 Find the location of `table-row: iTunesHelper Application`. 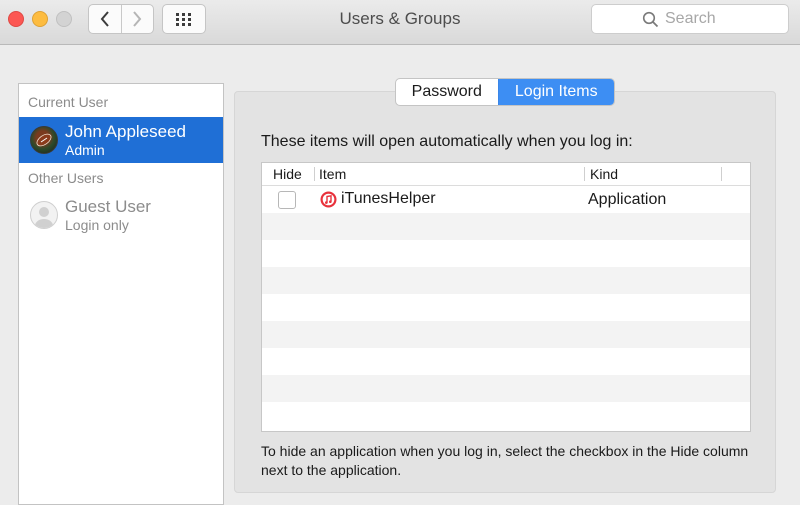

table-row: iTunesHelper Application is located at coordinates (506, 199).